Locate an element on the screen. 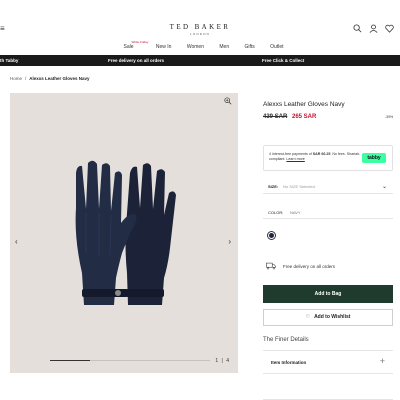  wishlist-icon is located at coordinates (389, 28).